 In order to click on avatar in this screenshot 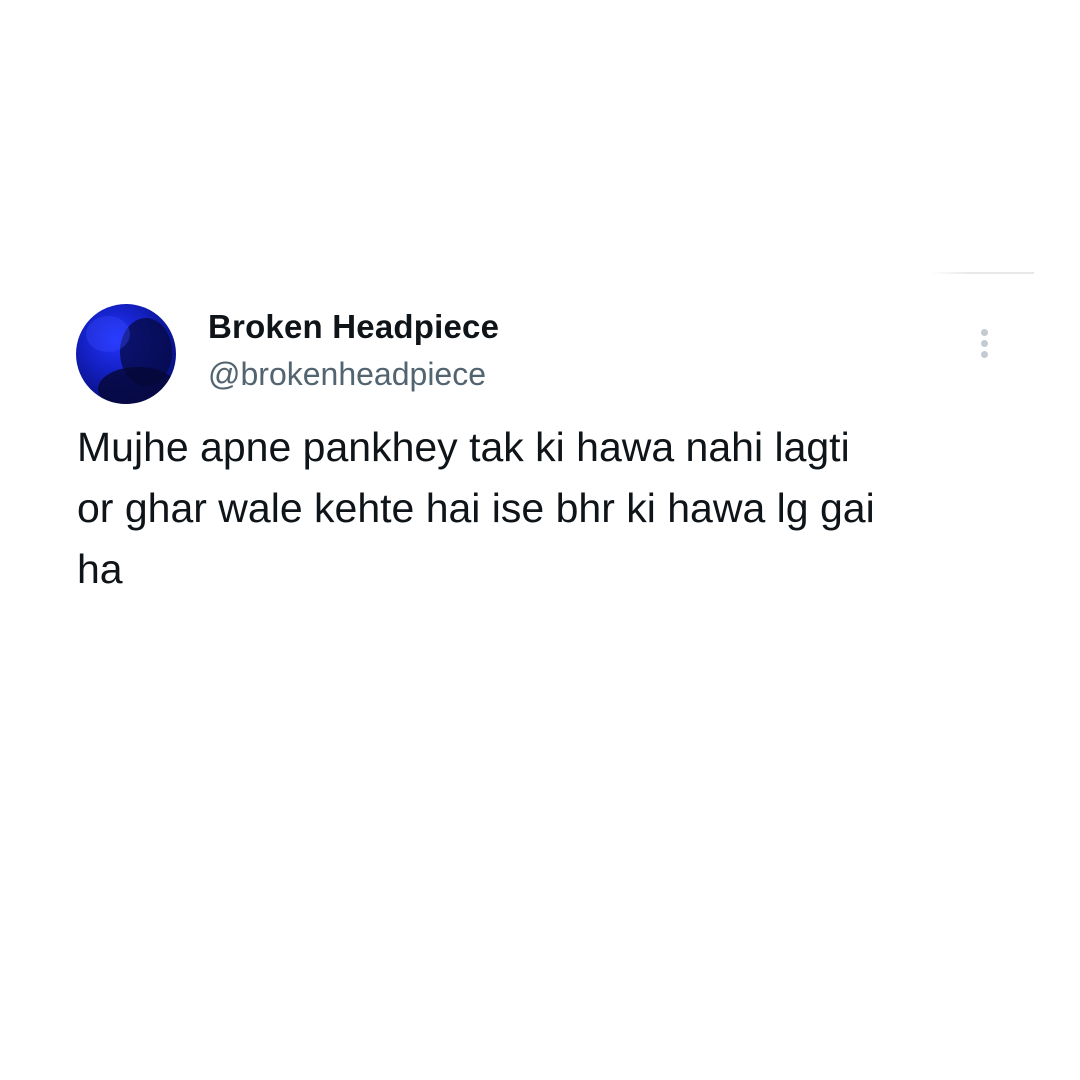, I will do `click(126, 354)`.